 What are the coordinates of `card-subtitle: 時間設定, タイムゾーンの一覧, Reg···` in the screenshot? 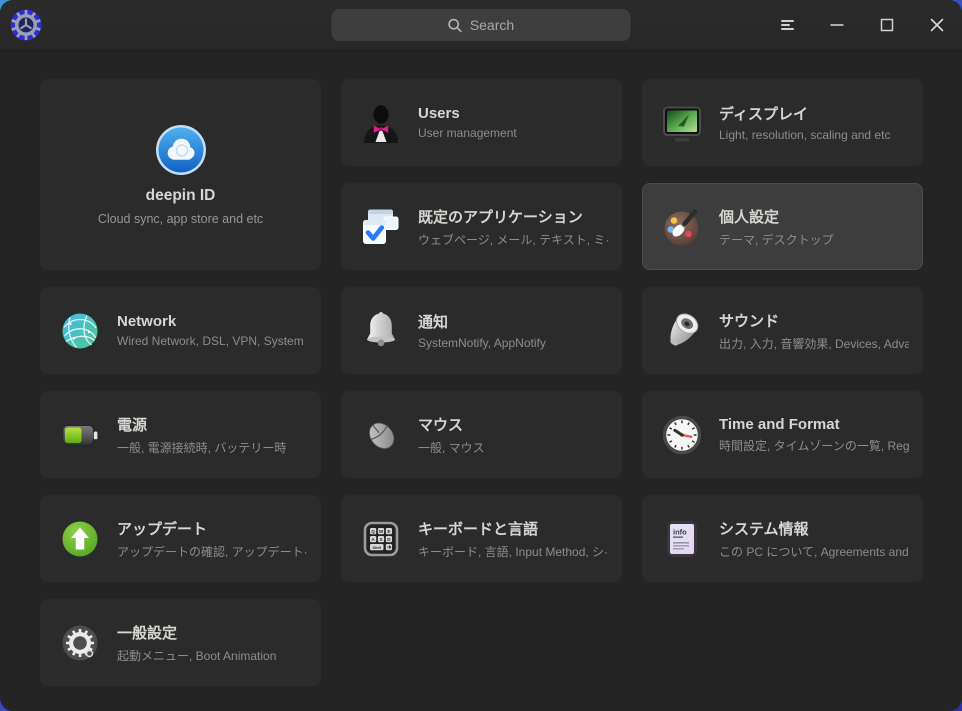 It's located at (814, 445).